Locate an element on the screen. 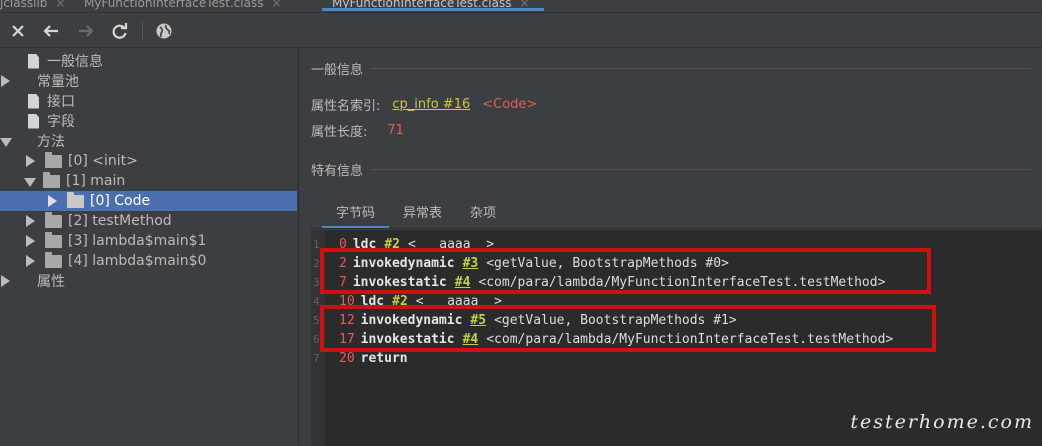 The image size is (1042, 446). tree-item-label: [4] lambda$main$0 is located at coordinates (137, 261).